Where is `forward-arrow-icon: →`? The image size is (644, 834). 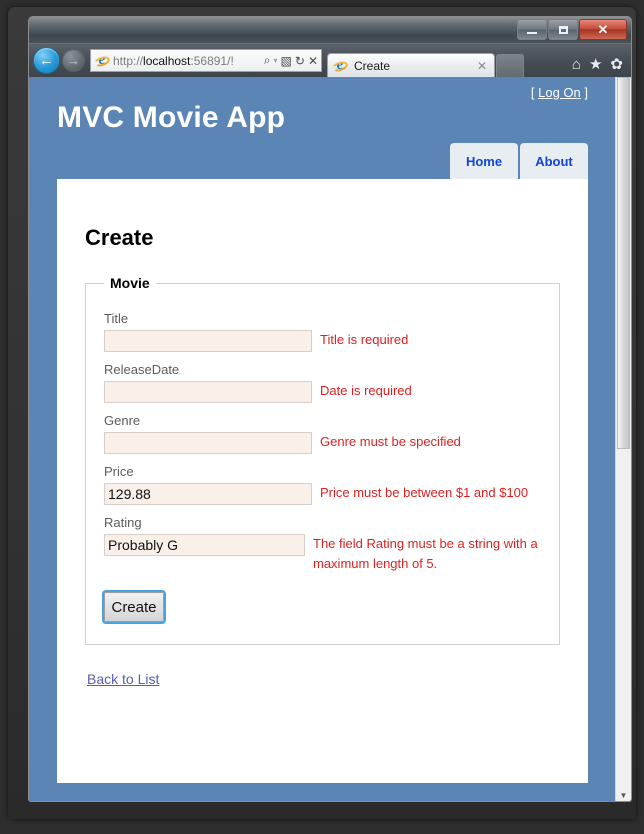
forward-arrow-icon: → is located at coordinates (73, 60).